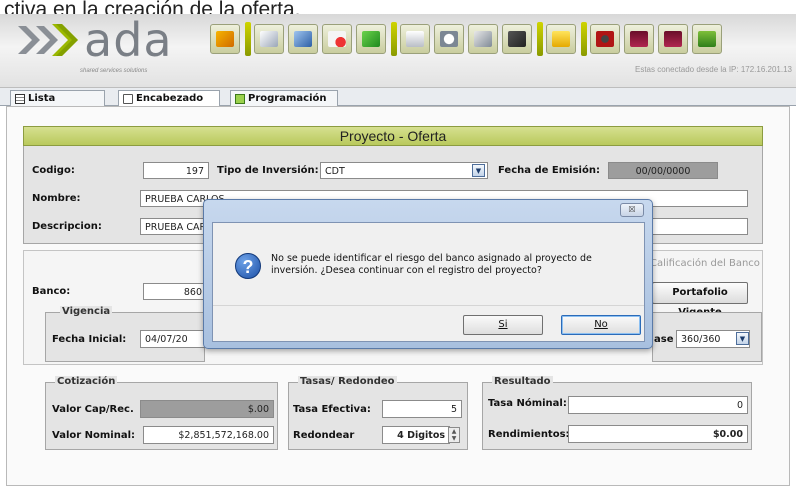  What do you see at coordinates (454, 435) in the screenshot?
I see `spinner-arrows-icon: ▲ ▼` at bounding box center [454, 435].